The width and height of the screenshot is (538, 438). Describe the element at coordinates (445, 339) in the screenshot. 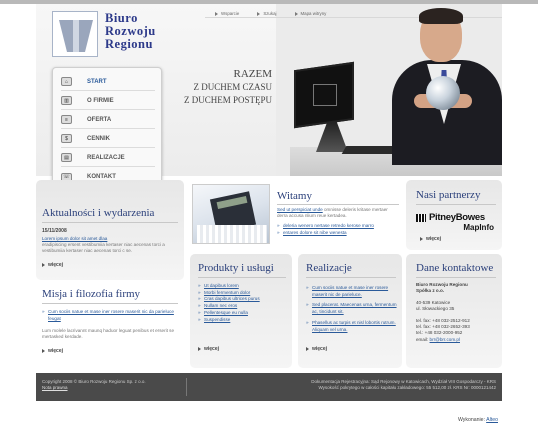

I see `contact-email-link: brr@brr.com.pl` at that location.